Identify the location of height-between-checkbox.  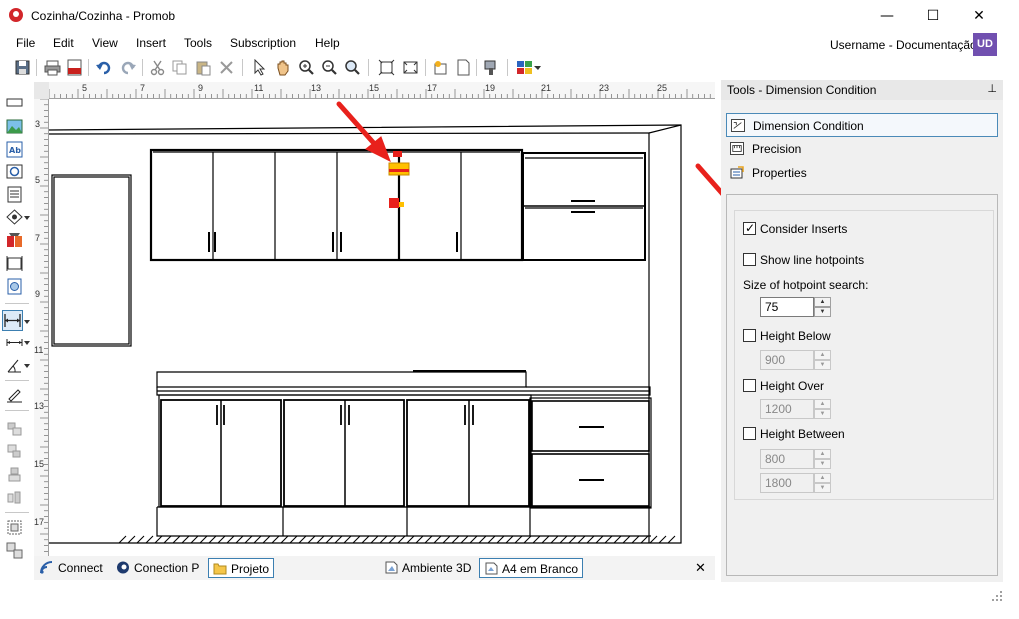
(749, 433).